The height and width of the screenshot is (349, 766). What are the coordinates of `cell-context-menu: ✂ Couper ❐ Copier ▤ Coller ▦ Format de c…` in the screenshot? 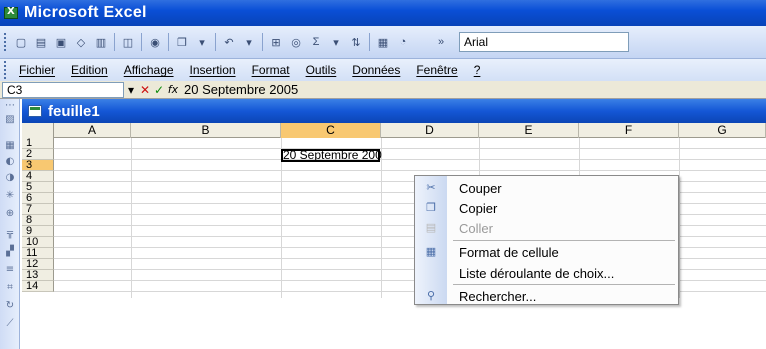 It's located at (546, 240).